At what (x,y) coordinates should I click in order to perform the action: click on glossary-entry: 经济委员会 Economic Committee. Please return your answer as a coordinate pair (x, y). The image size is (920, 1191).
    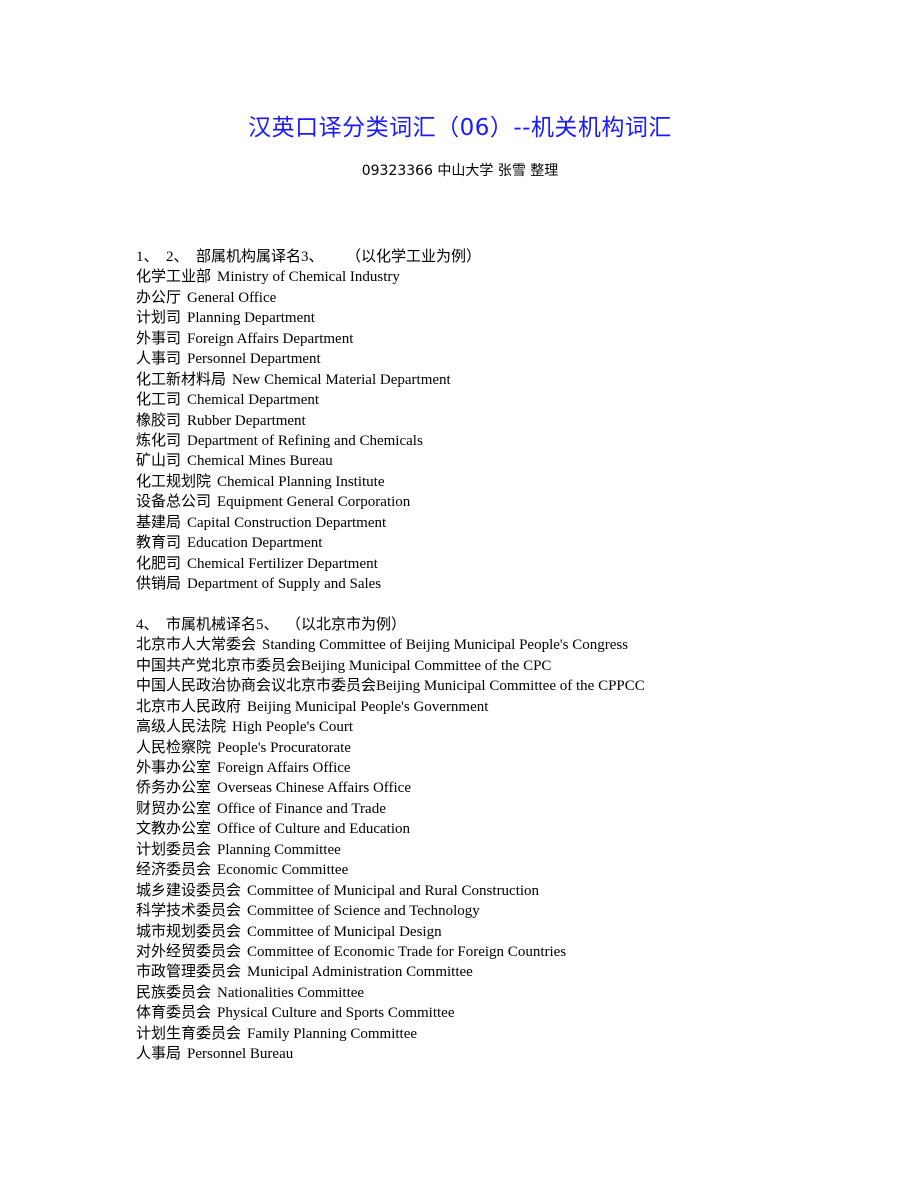
    Looking at the image, I should click on (486, 870).